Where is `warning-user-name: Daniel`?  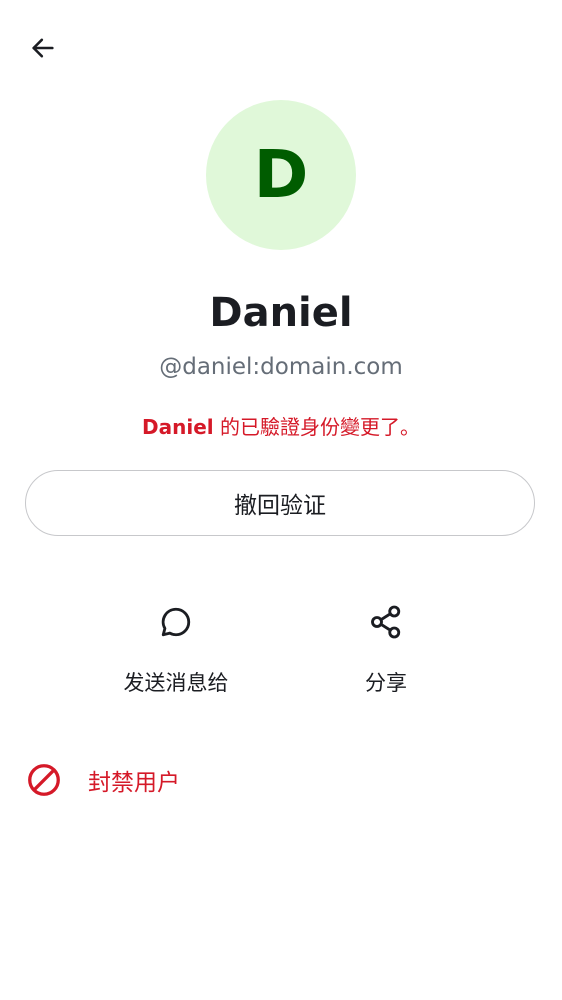 warning-user-name: Daniel is located at coordinates (178, 427).